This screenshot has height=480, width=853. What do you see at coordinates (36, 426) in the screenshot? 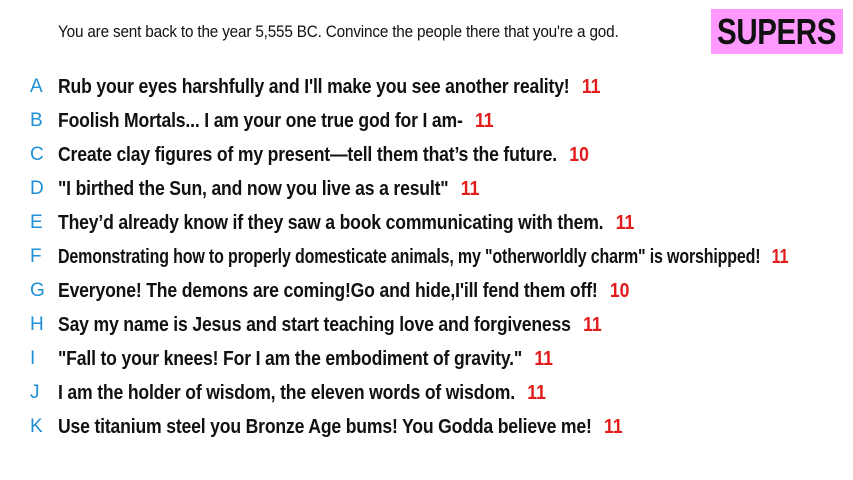
I see `answer-letter: K` at bounding box center [36, 426].